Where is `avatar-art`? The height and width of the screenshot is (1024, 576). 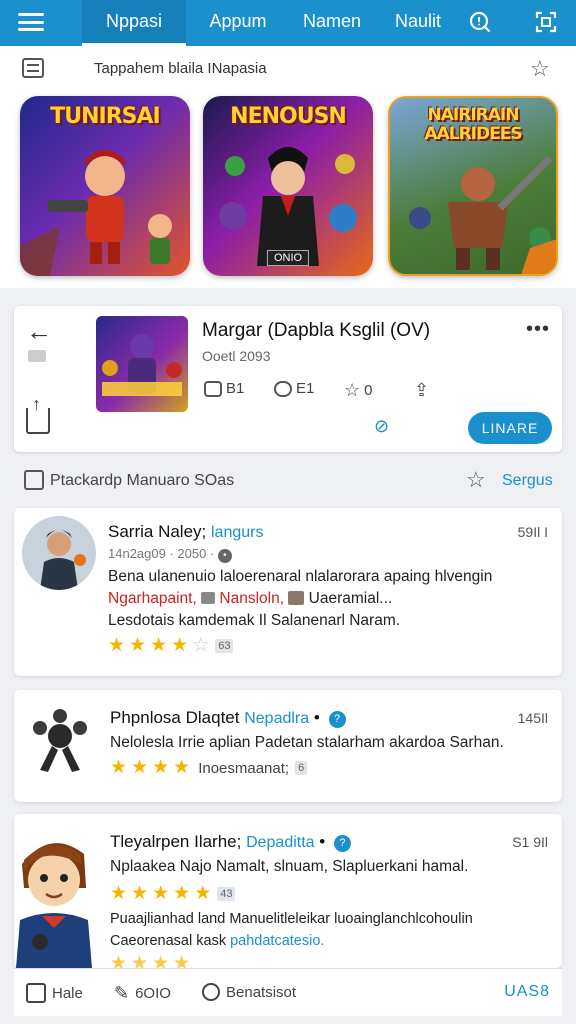 avatar-art is located at coordinates (63, 560).